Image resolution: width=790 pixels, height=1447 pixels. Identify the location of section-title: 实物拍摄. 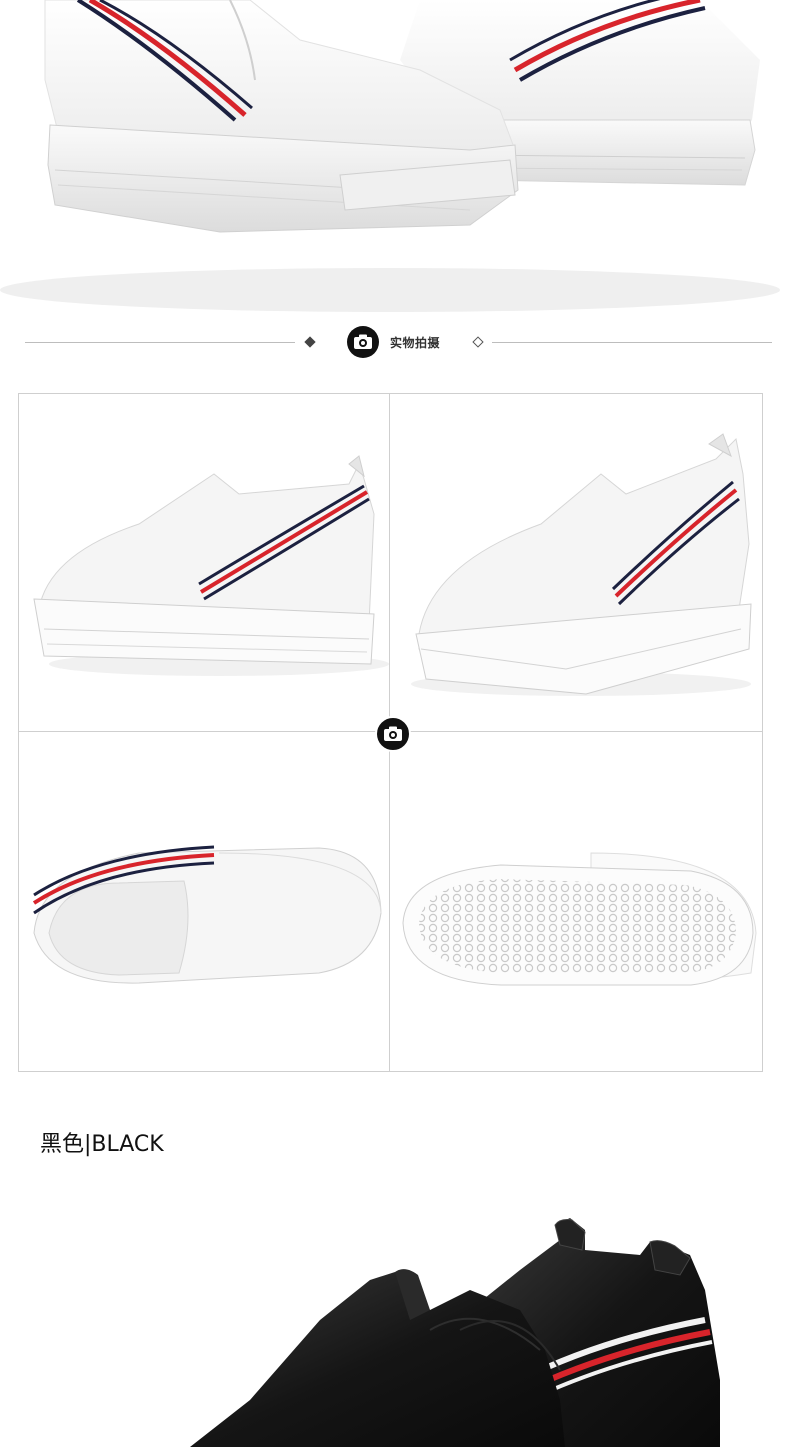
(415, 343).